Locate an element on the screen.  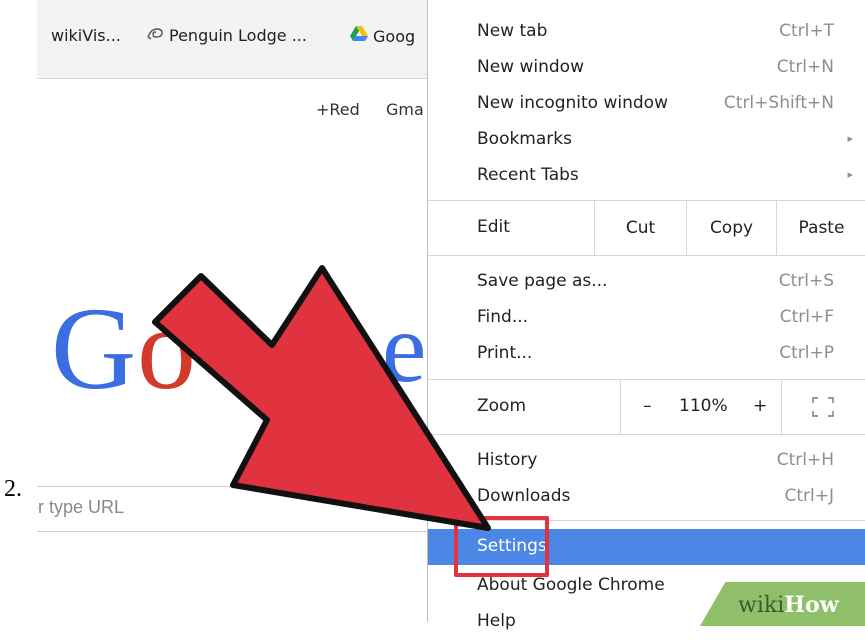
wikihow-watermark: wikiHow is located at coordinates (788, 605).